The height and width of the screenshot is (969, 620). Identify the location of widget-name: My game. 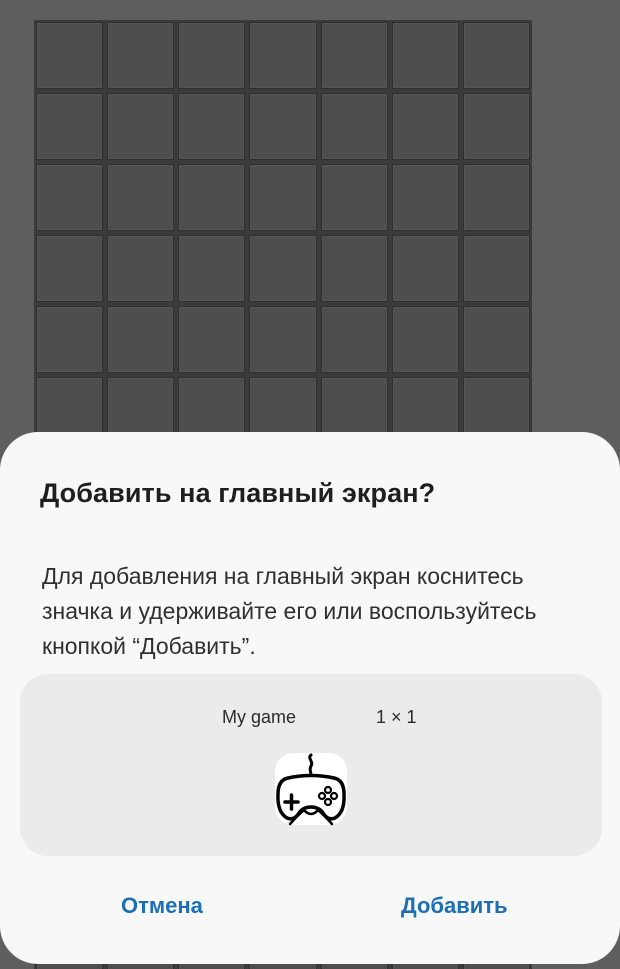
(259, 717).